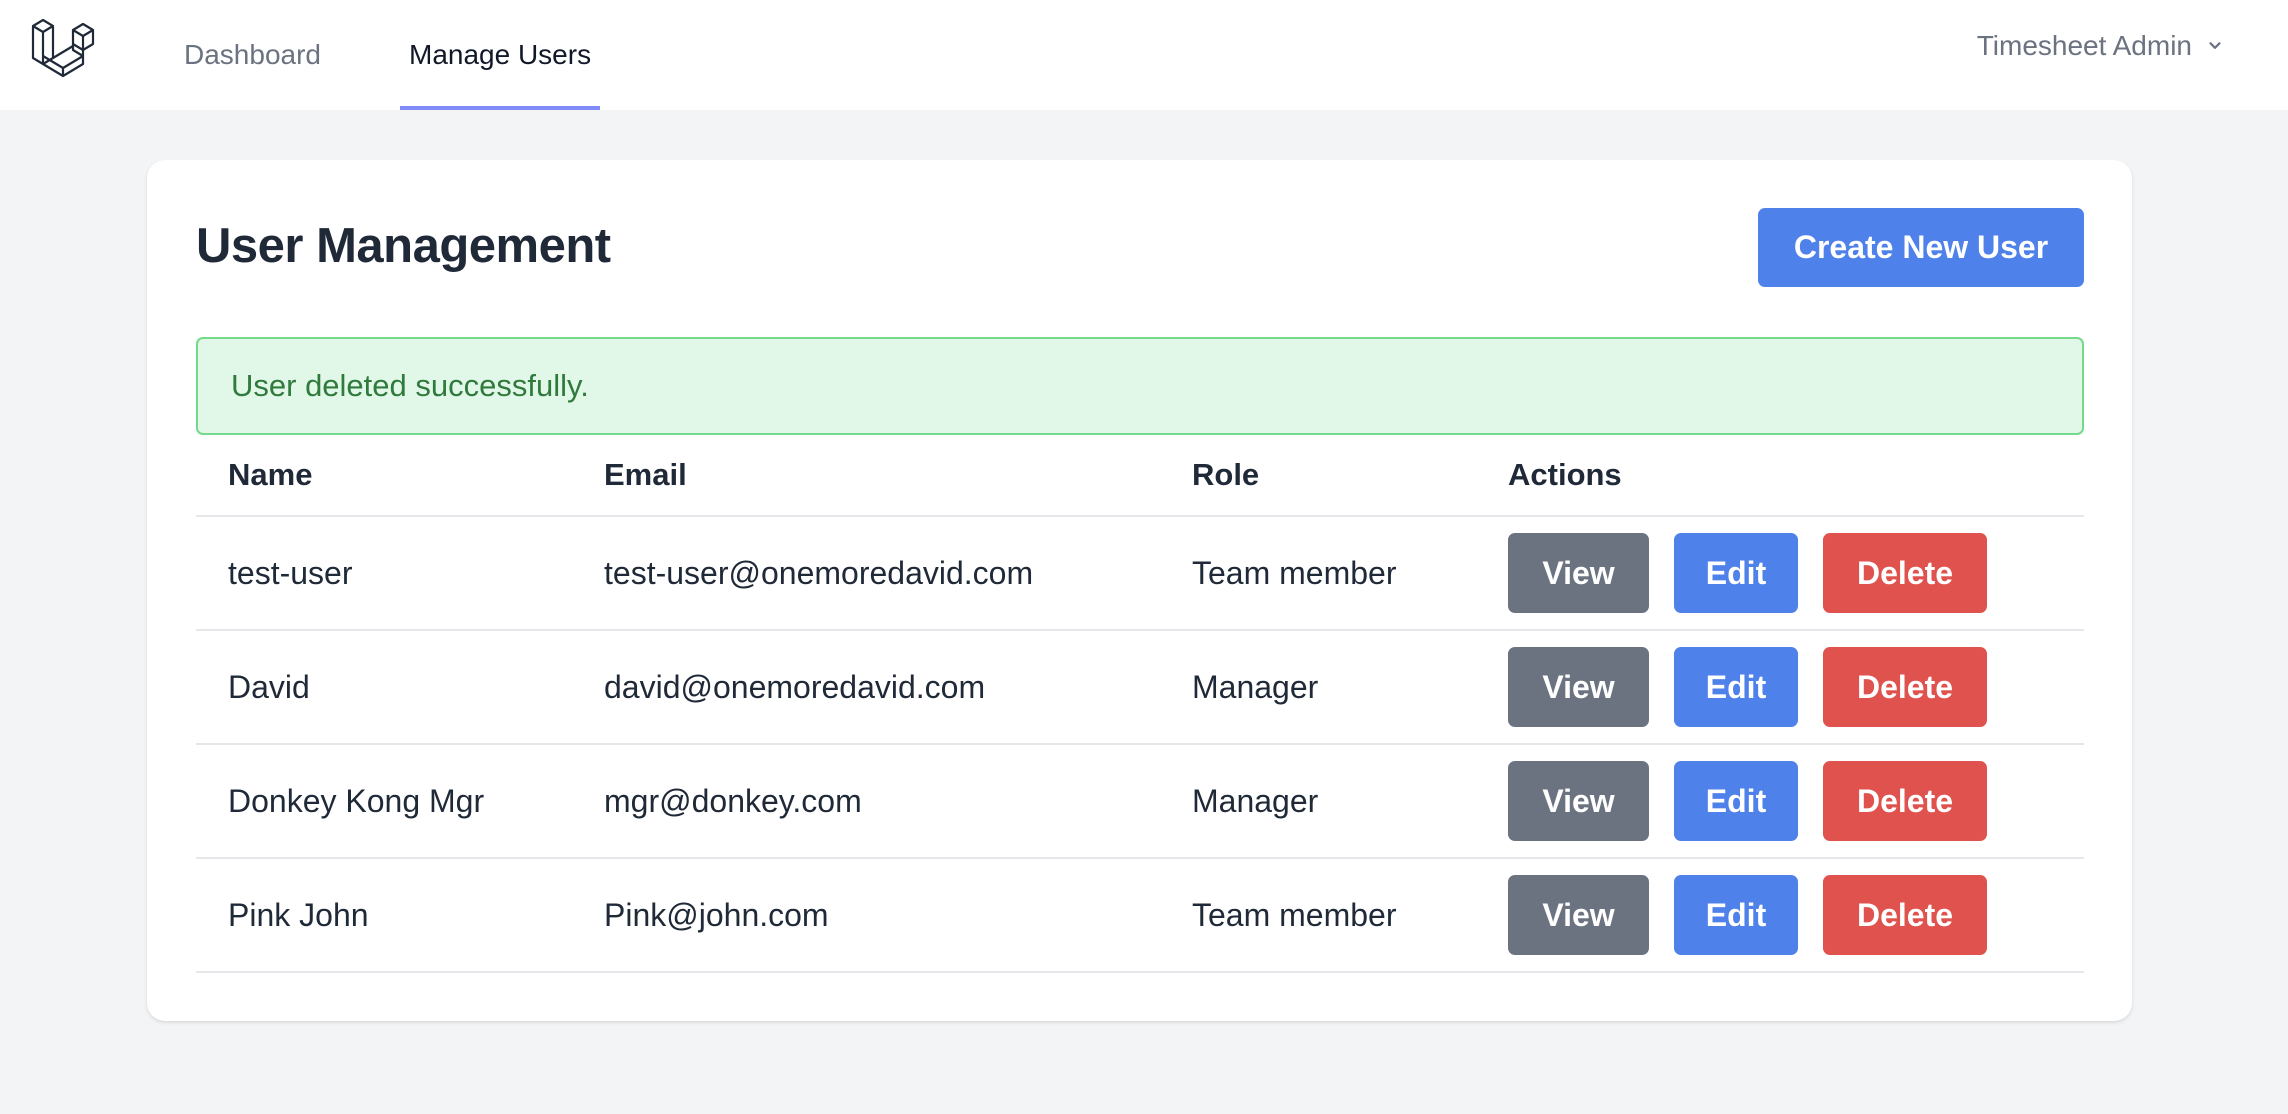  I want to click on table-header-row: Name Email Role Actions, so click(1140, 476).